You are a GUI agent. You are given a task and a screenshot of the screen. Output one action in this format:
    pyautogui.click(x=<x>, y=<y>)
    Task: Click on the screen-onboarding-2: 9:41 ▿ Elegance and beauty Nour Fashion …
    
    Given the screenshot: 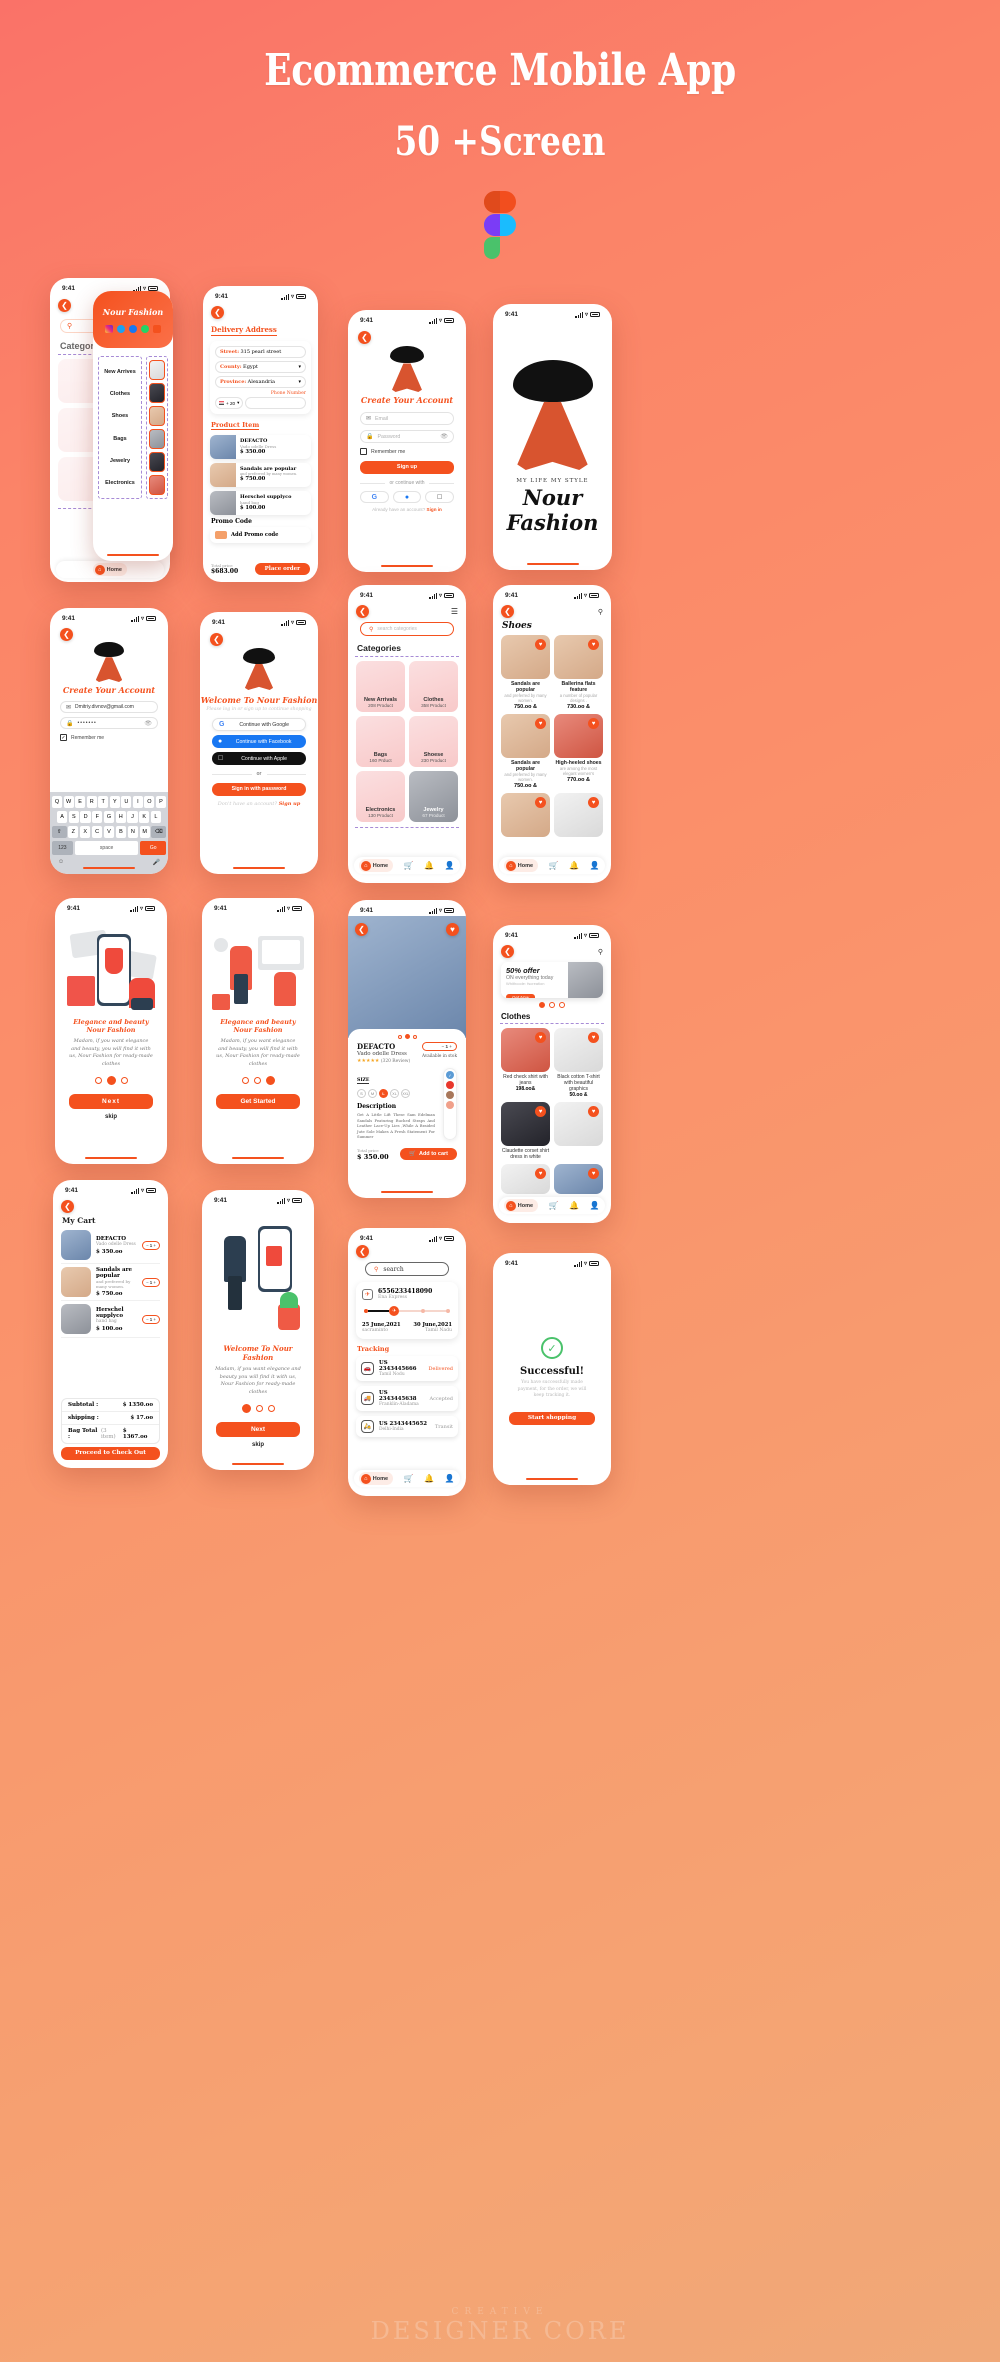 What is the action you would take?
    pyautogui.click(x=258, y=1031)
    